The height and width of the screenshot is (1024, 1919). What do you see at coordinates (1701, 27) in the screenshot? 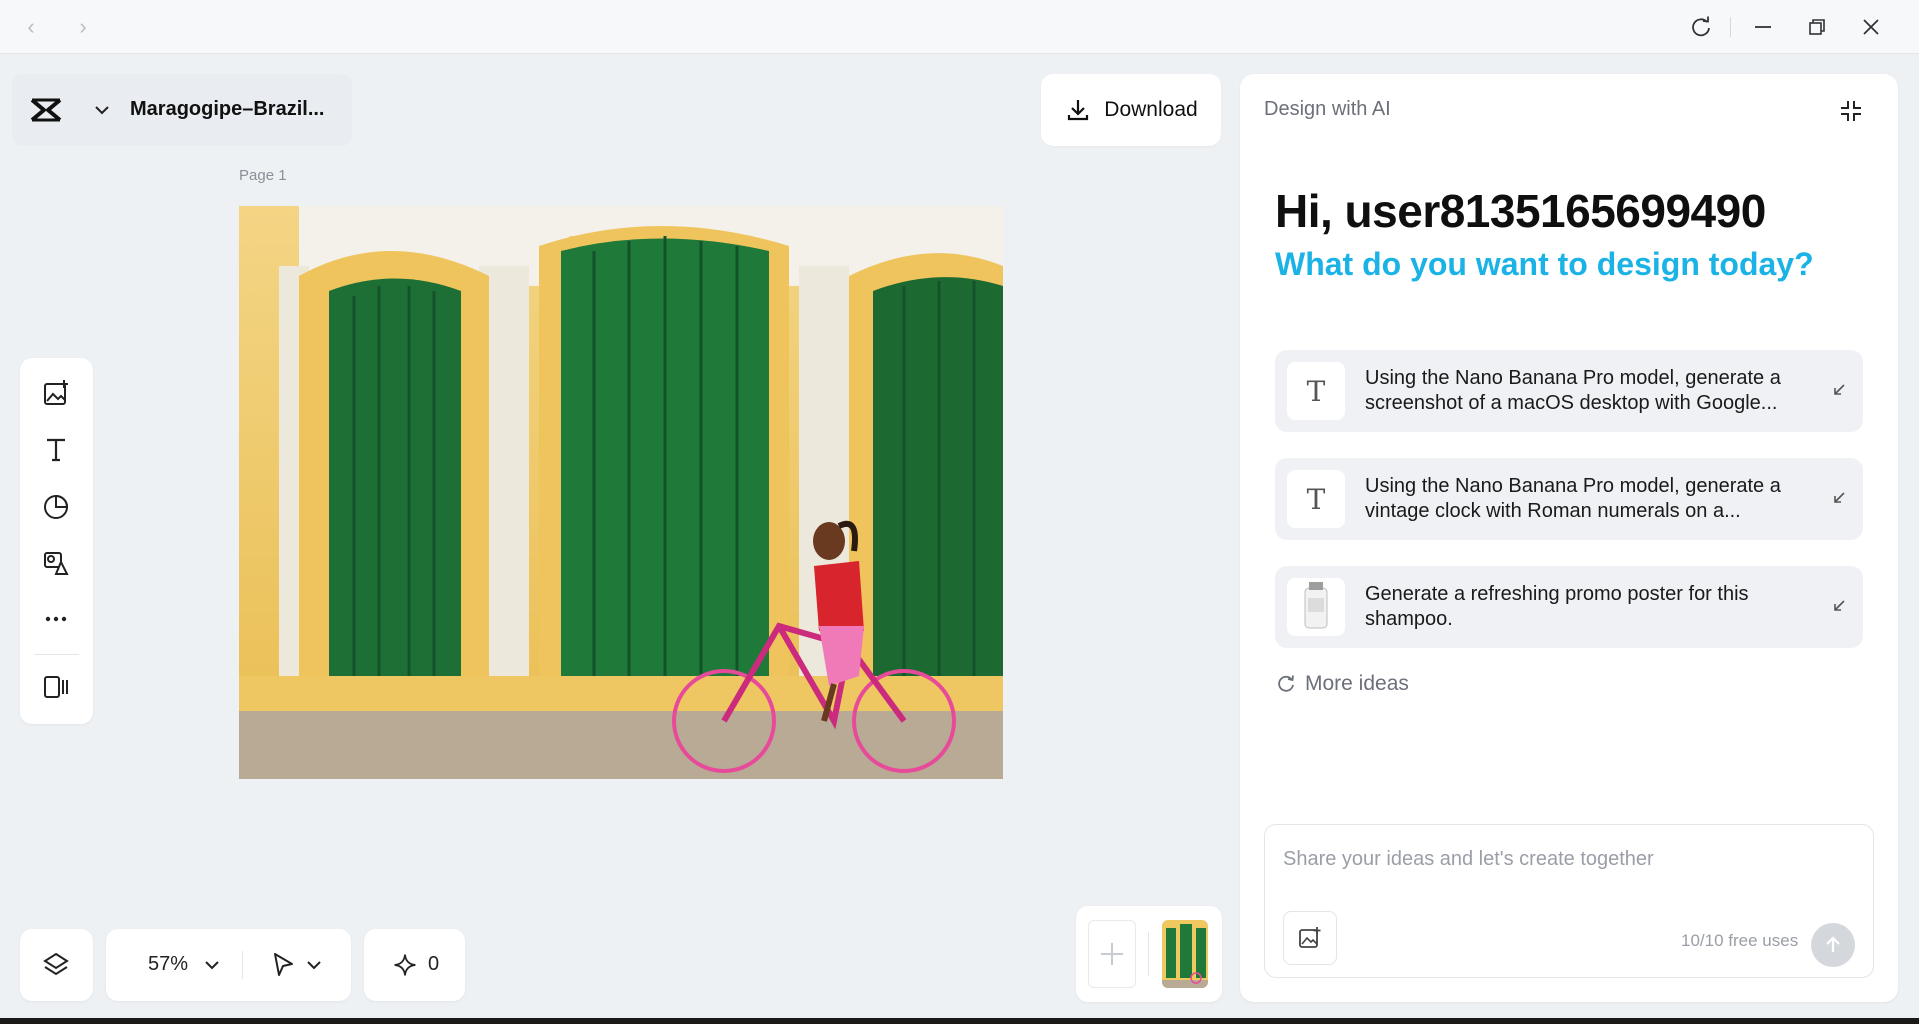
I see `reload-icon` at bounding box center [1701, 27].